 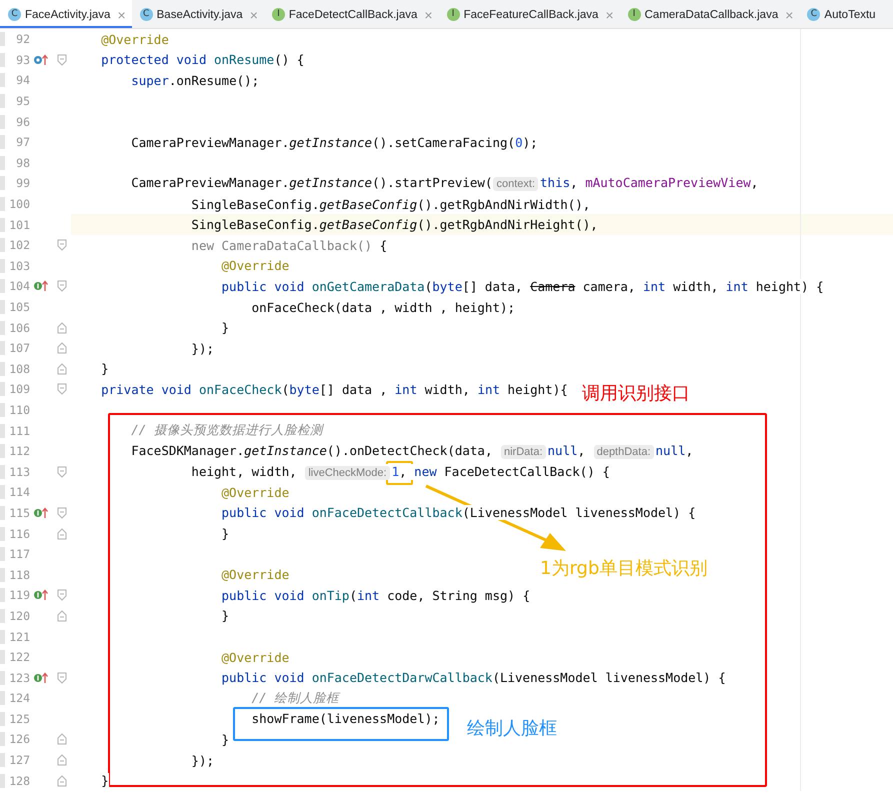 I want to click on line-number: 97, so click(x=15, y=142).